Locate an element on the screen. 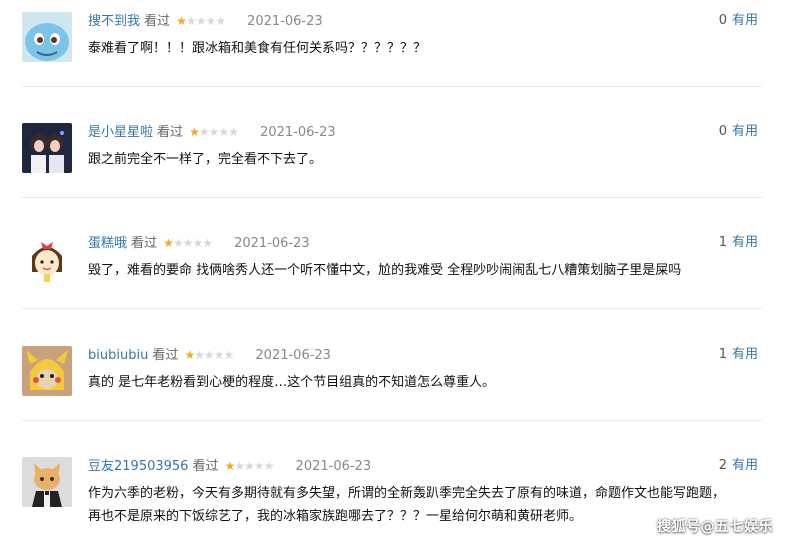 This screenshot has height=543, width=785. username-link: 是小星星啦 is located at coordinates (120, 132).